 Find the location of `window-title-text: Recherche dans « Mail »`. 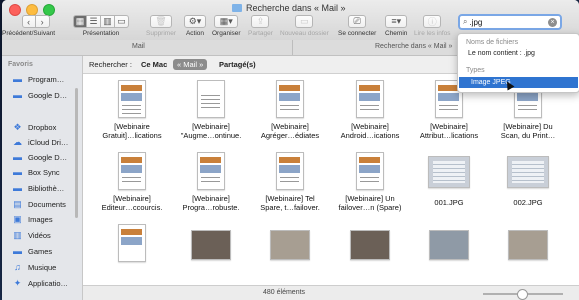

window-title-text: Recherche dans « Mail » is located at coordinates (296, 8).